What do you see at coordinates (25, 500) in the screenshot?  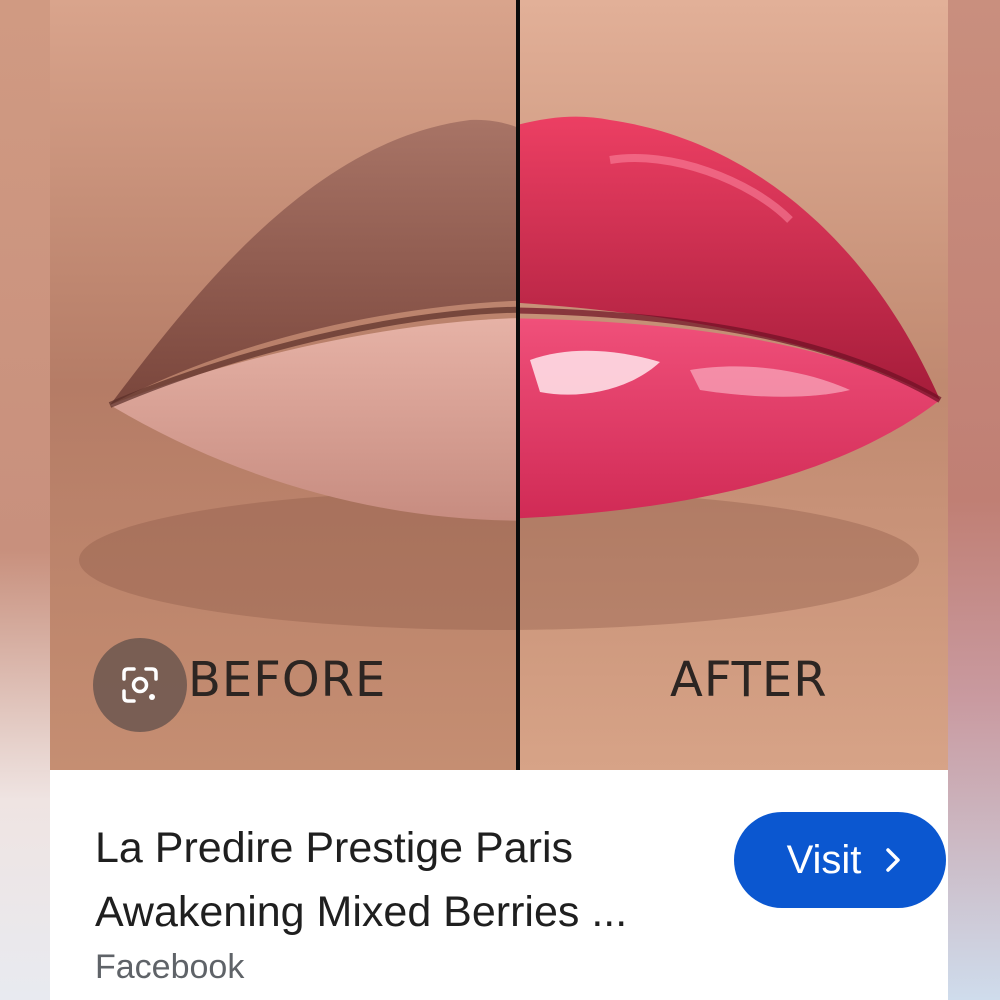 I see `background-left` at bounding box center [25, 500].